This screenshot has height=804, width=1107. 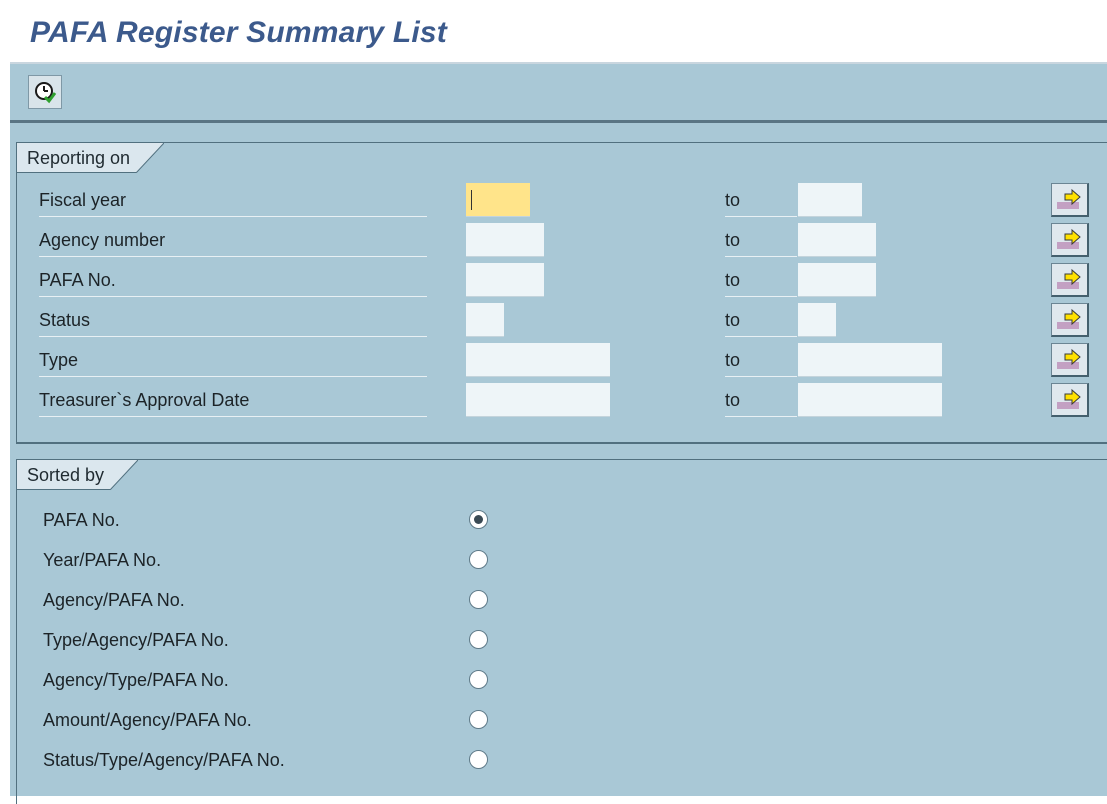 What do you see at coordinates (761, 360) in the screenshot?
I see `type-to-label: to` at bounding box center [761, 360].